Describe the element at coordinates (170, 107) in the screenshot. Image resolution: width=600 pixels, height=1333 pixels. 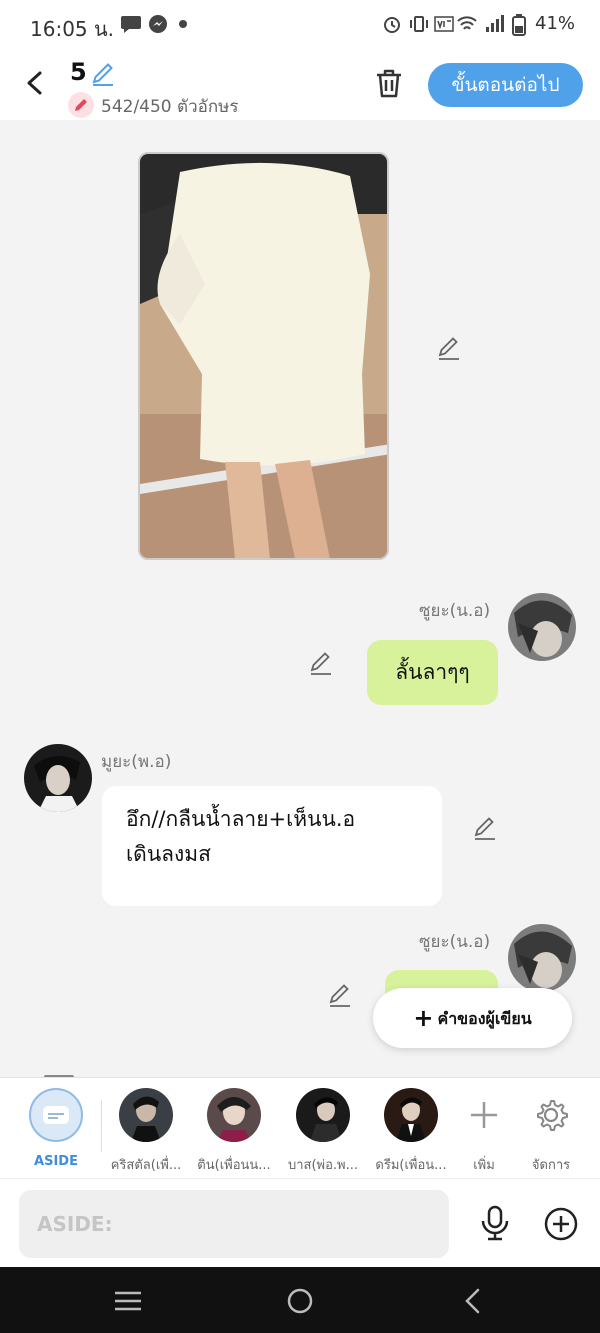
I see `char-count: 542/450 ตัวอักษร` at that location.